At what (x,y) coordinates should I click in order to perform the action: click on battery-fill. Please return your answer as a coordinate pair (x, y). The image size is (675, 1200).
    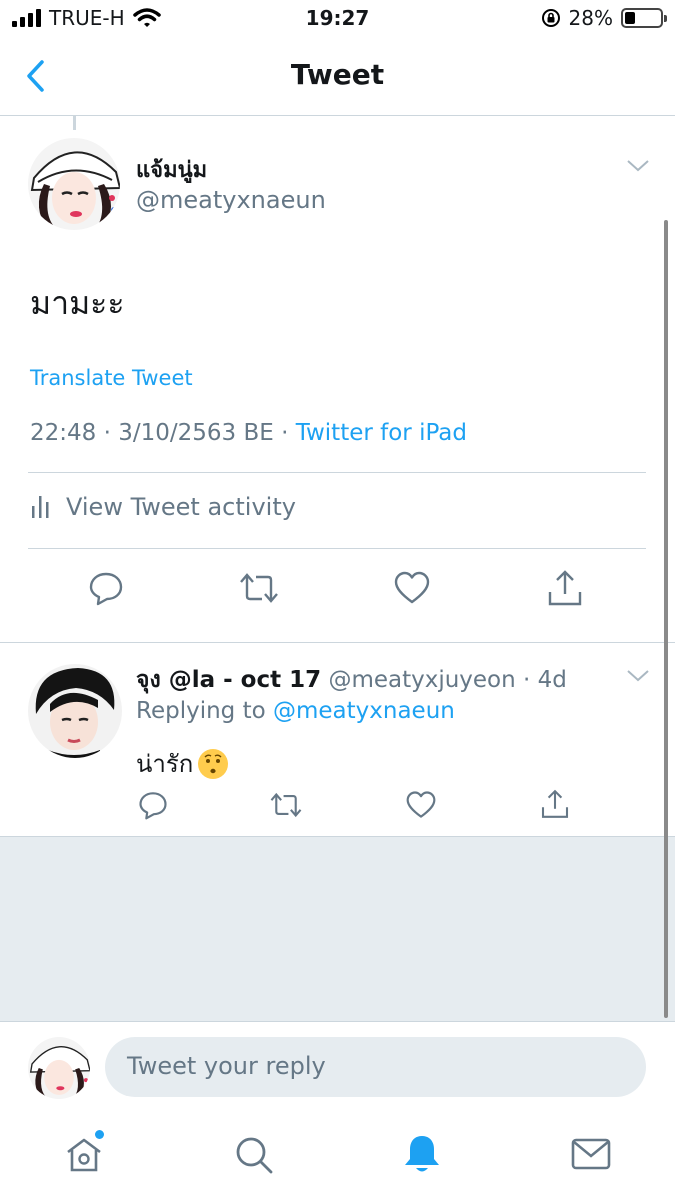
    Looking at the image, I should click on (630, 18).